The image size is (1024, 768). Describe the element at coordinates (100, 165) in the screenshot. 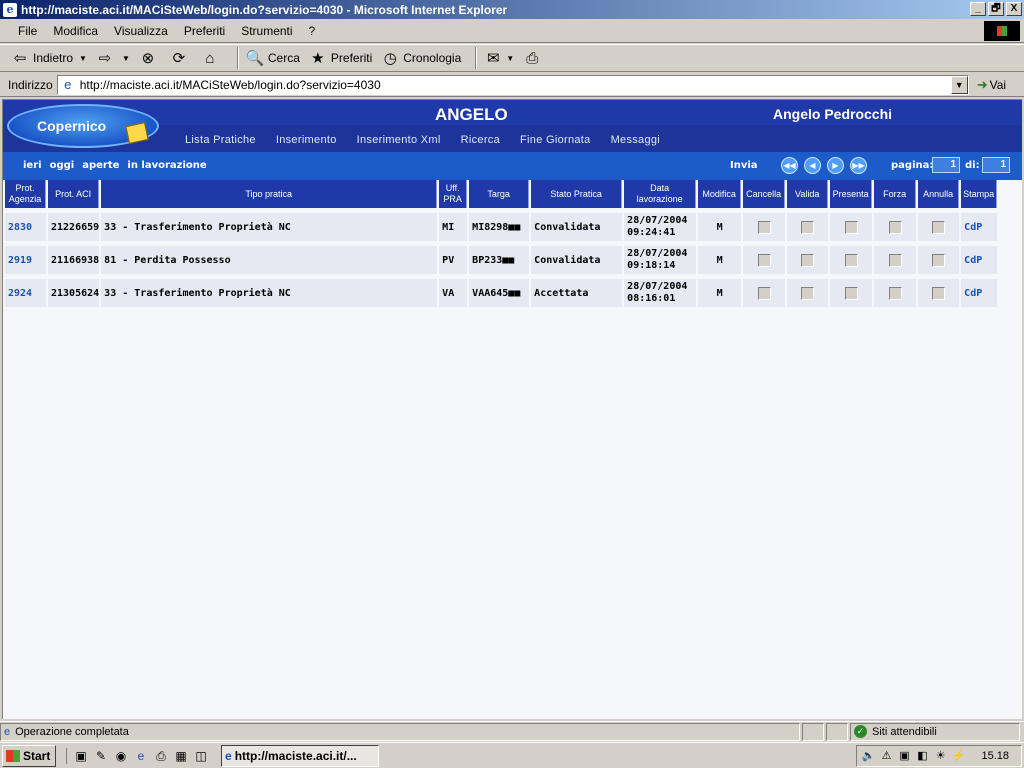

I see `filter-aperte: aperte` at that location.